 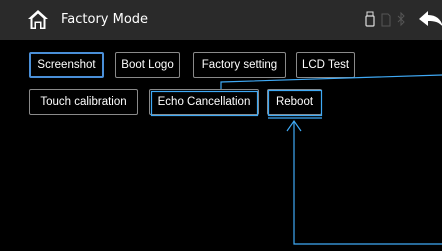 What do you see at coordinates (294, 102) in the screenshot?
I see `reboot-button: Reboot` at bounding box center [294, 102].